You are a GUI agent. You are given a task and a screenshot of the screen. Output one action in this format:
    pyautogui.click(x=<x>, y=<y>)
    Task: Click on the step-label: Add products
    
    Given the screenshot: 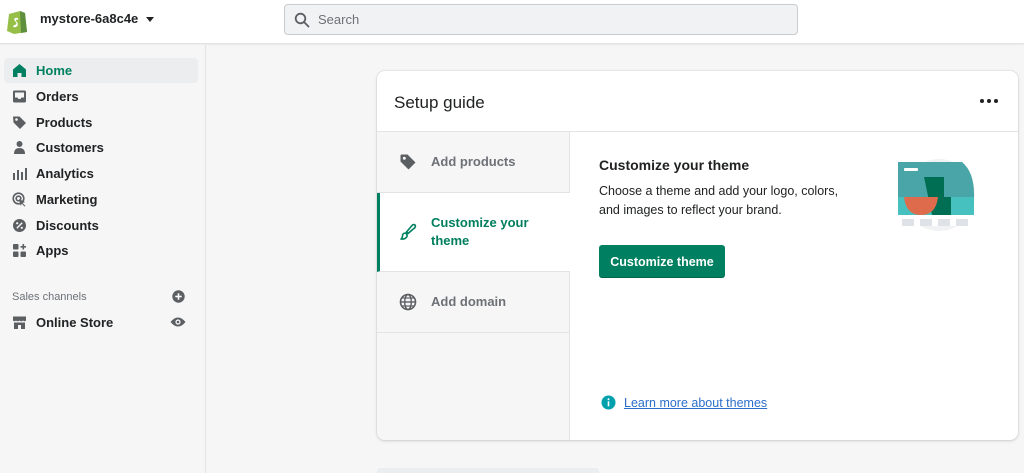 What is the action you would take?
    pyautogui.click(x=473, y=161)
    